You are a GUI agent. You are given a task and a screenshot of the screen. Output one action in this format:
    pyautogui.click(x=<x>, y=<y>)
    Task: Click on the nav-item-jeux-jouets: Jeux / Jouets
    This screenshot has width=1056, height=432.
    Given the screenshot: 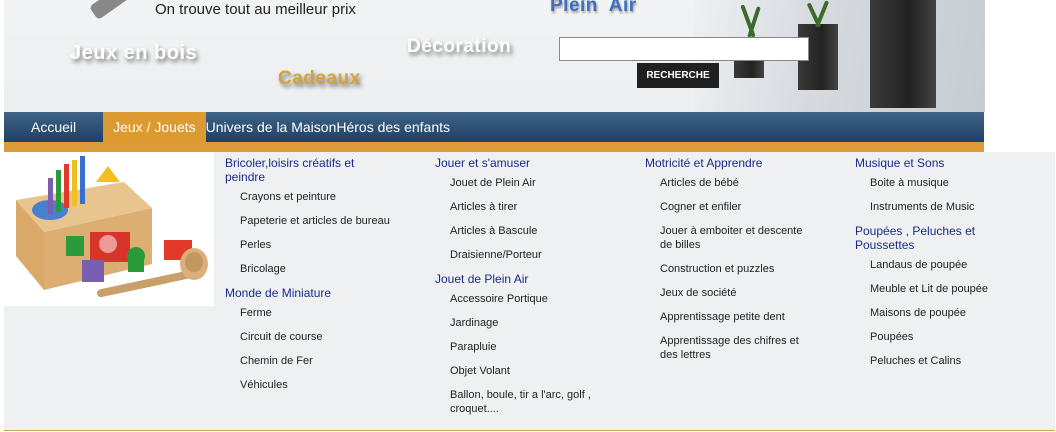 What is the action you would take?
    pyautogui.click(x=154, y=127)
    